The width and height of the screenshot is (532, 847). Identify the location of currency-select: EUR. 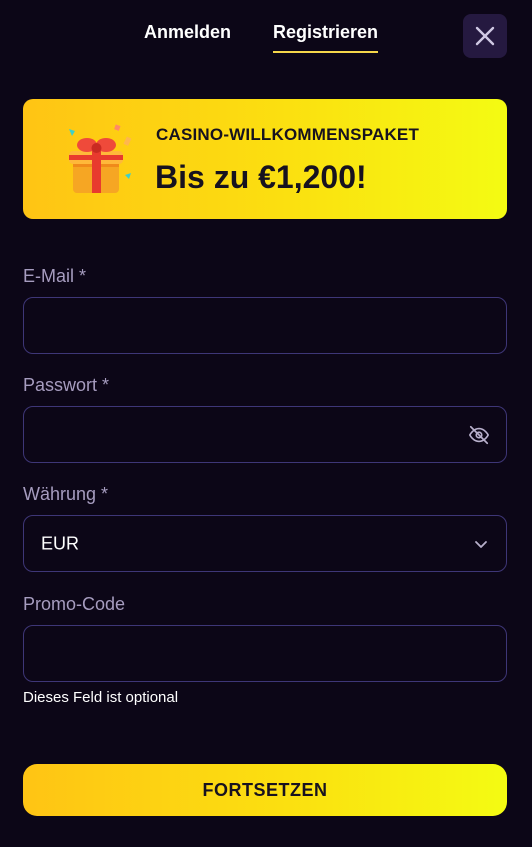
(265, 543).